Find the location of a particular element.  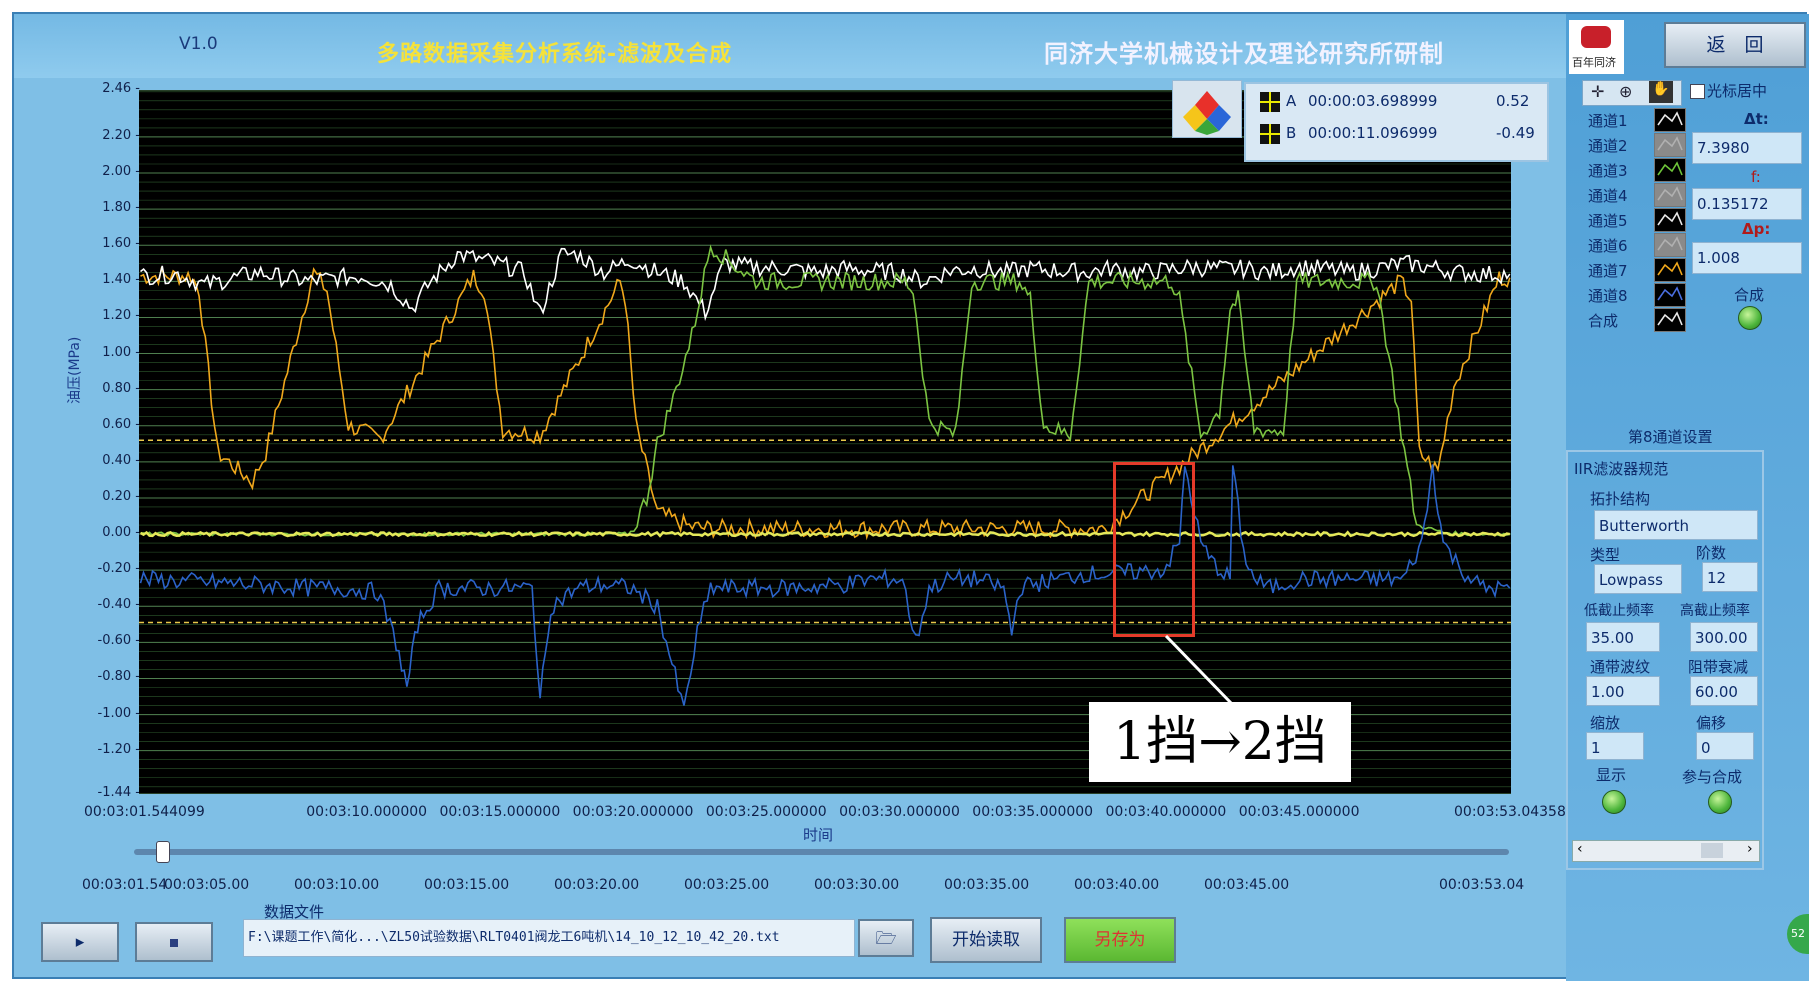

join-combine-led is located at coordinates (1720, 802).